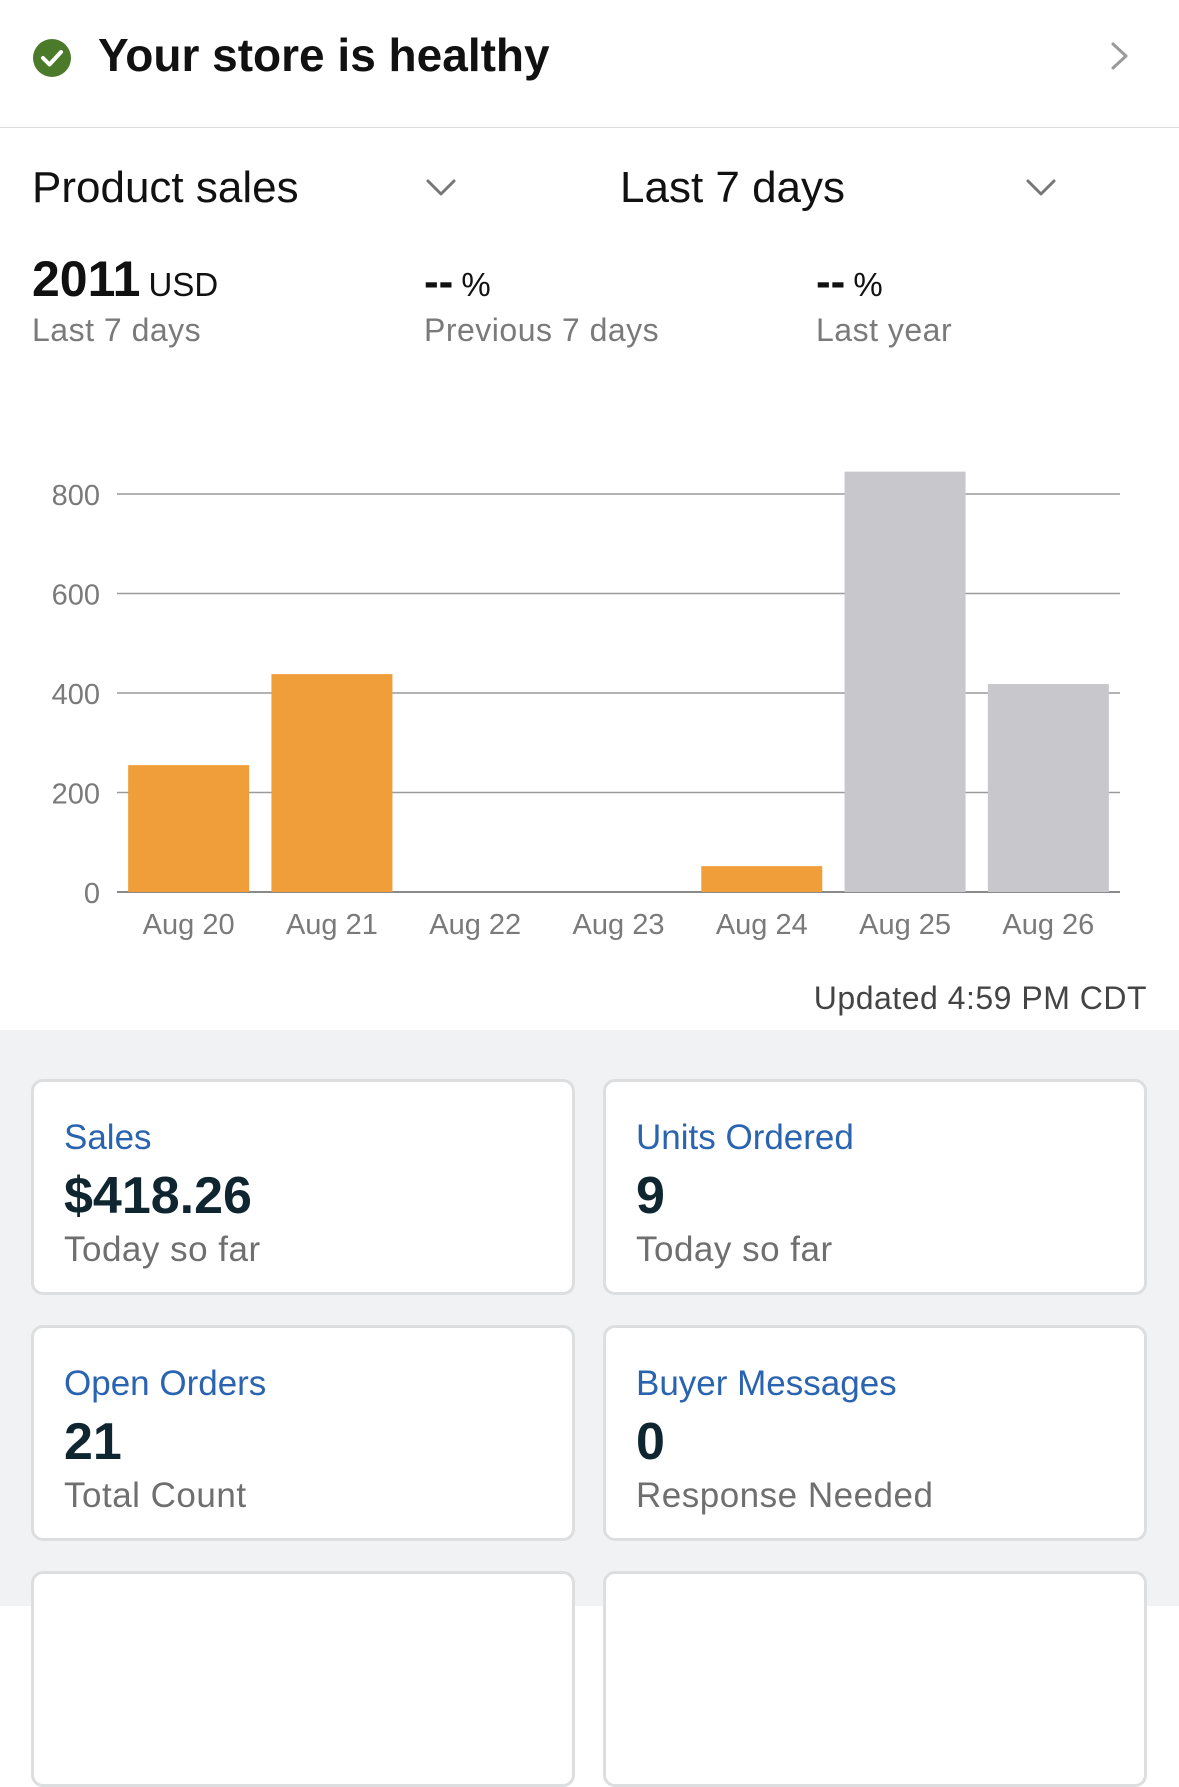 This screenshot has width=1179, height=1787. Describe the element at coordinates (86, 279) in the screenshot. I see `total-sales-number: 2011` at that location.